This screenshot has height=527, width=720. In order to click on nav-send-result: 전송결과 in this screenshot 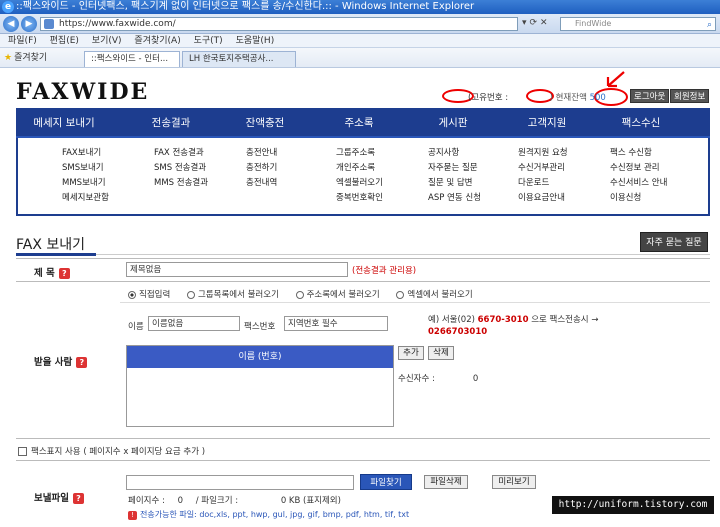, I will do `click(171, 123)`.